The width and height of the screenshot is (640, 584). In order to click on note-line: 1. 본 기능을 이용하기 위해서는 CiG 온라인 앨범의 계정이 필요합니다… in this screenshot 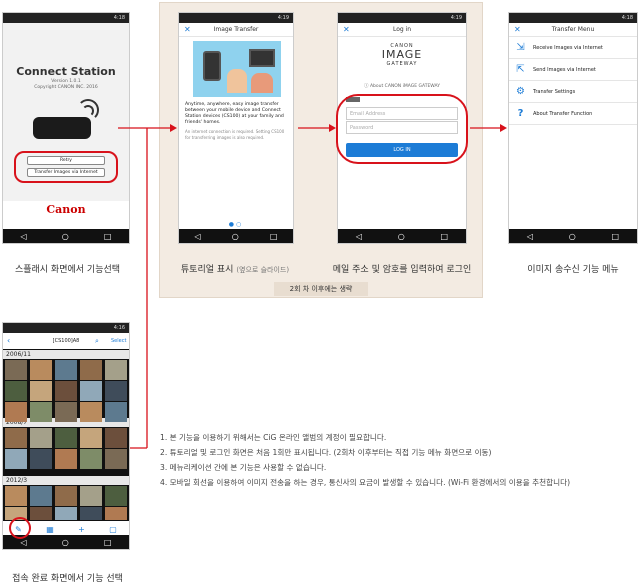, I will do `click(273, 437)`.